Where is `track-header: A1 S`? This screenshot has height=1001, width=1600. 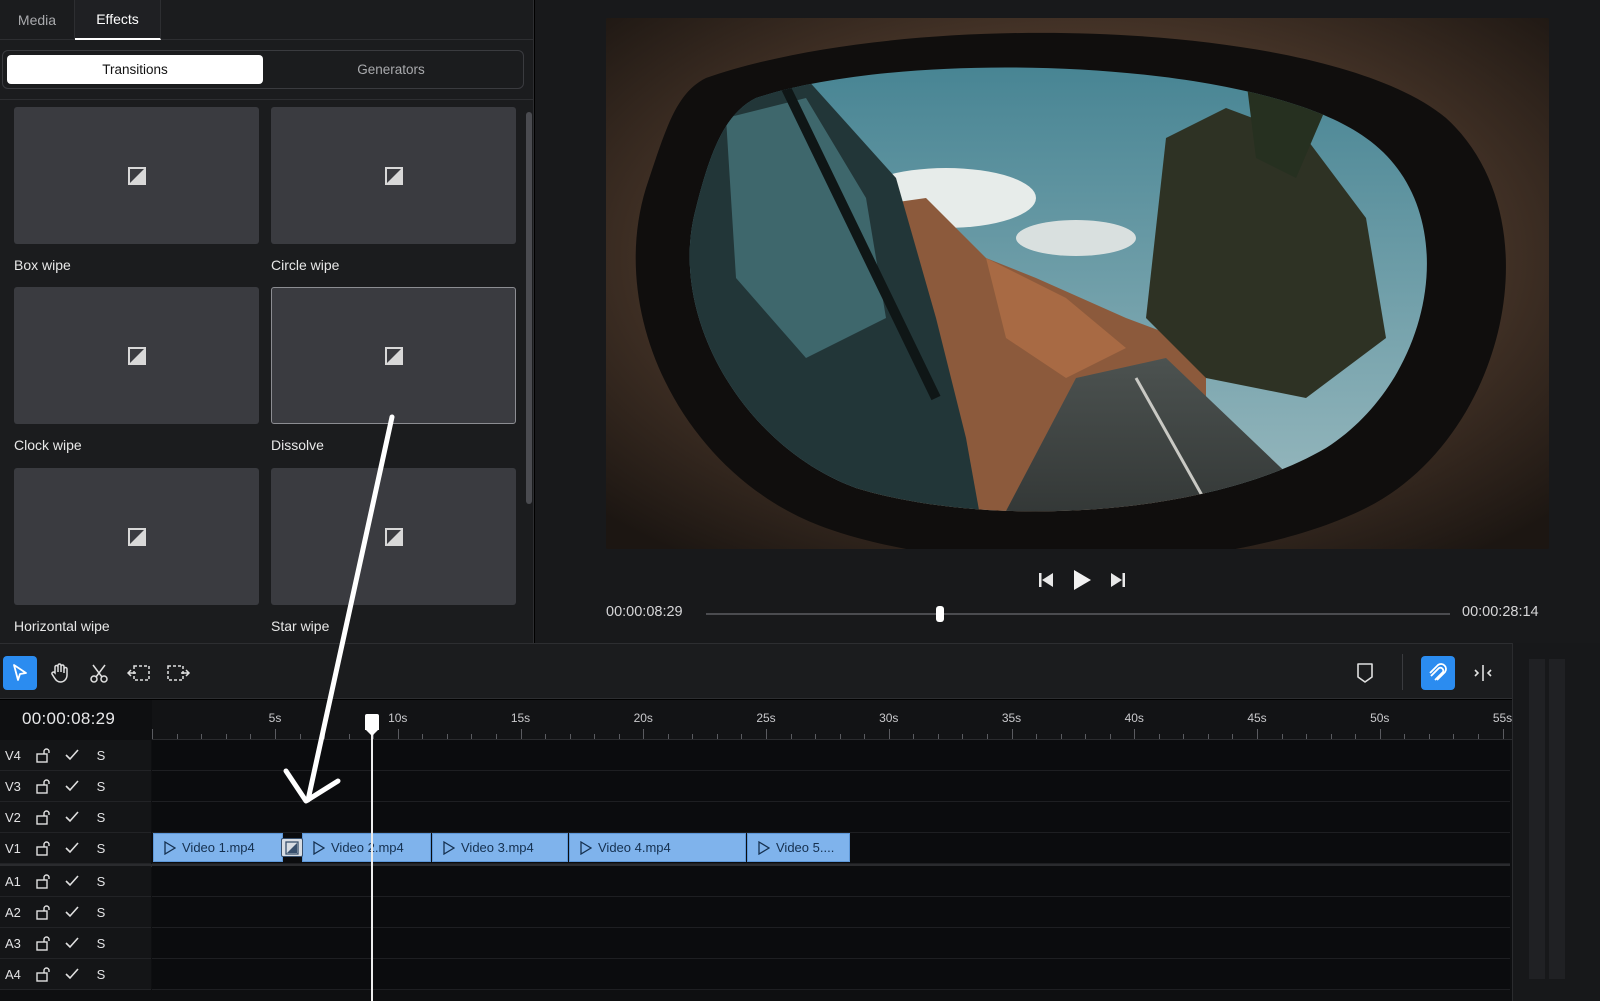
track-header: A1 S is located at coordinates (75, 881).